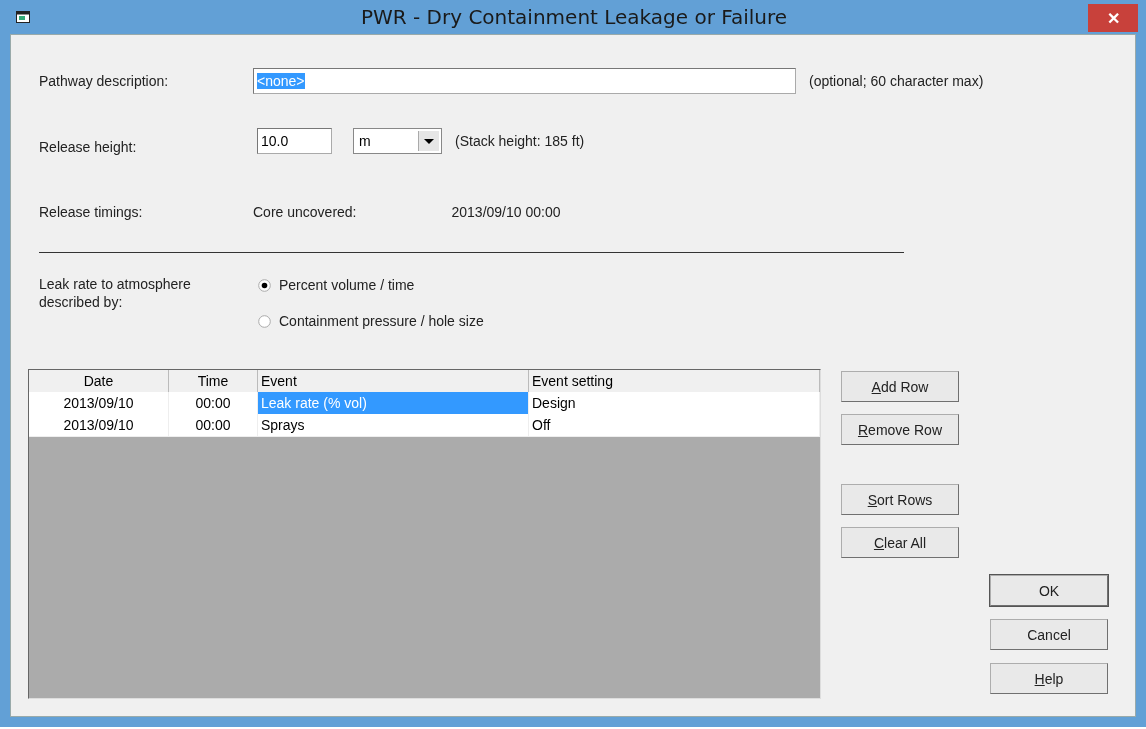 Image resolution: width=1146 pixels, height=729 pixels. I want to click on field-label: Leak rate to atmosphere described by:, so click(115, 293).